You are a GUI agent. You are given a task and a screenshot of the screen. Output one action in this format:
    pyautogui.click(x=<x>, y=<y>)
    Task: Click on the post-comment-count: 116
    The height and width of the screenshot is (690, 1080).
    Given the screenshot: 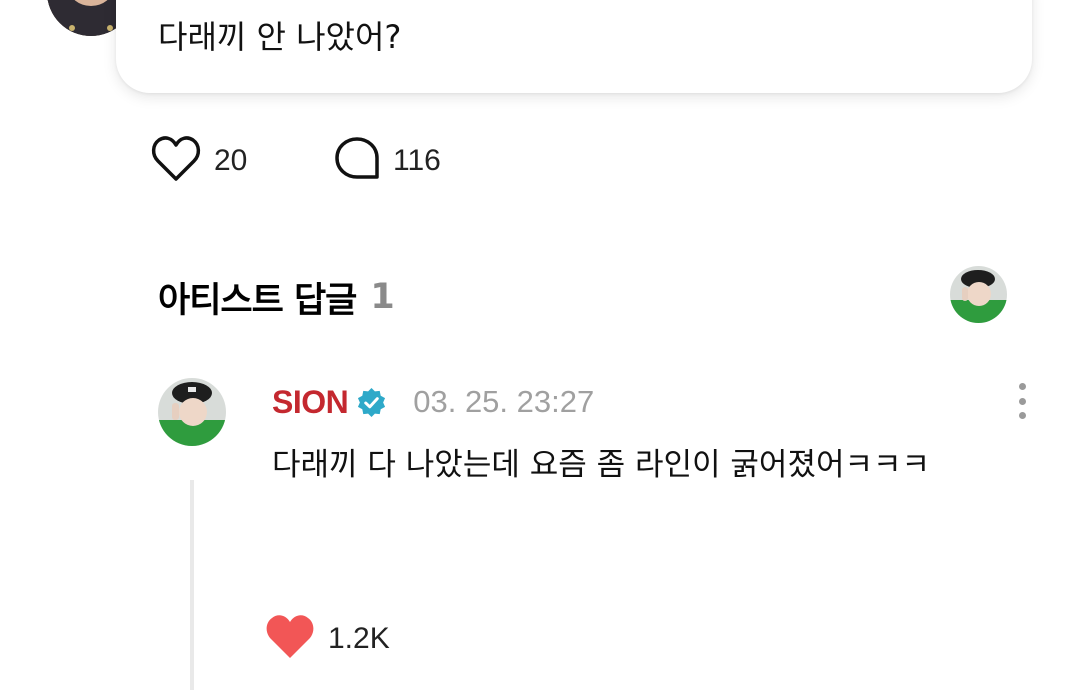 What is the action you would take?
    pyautogui.click(x=417, y=160)
    